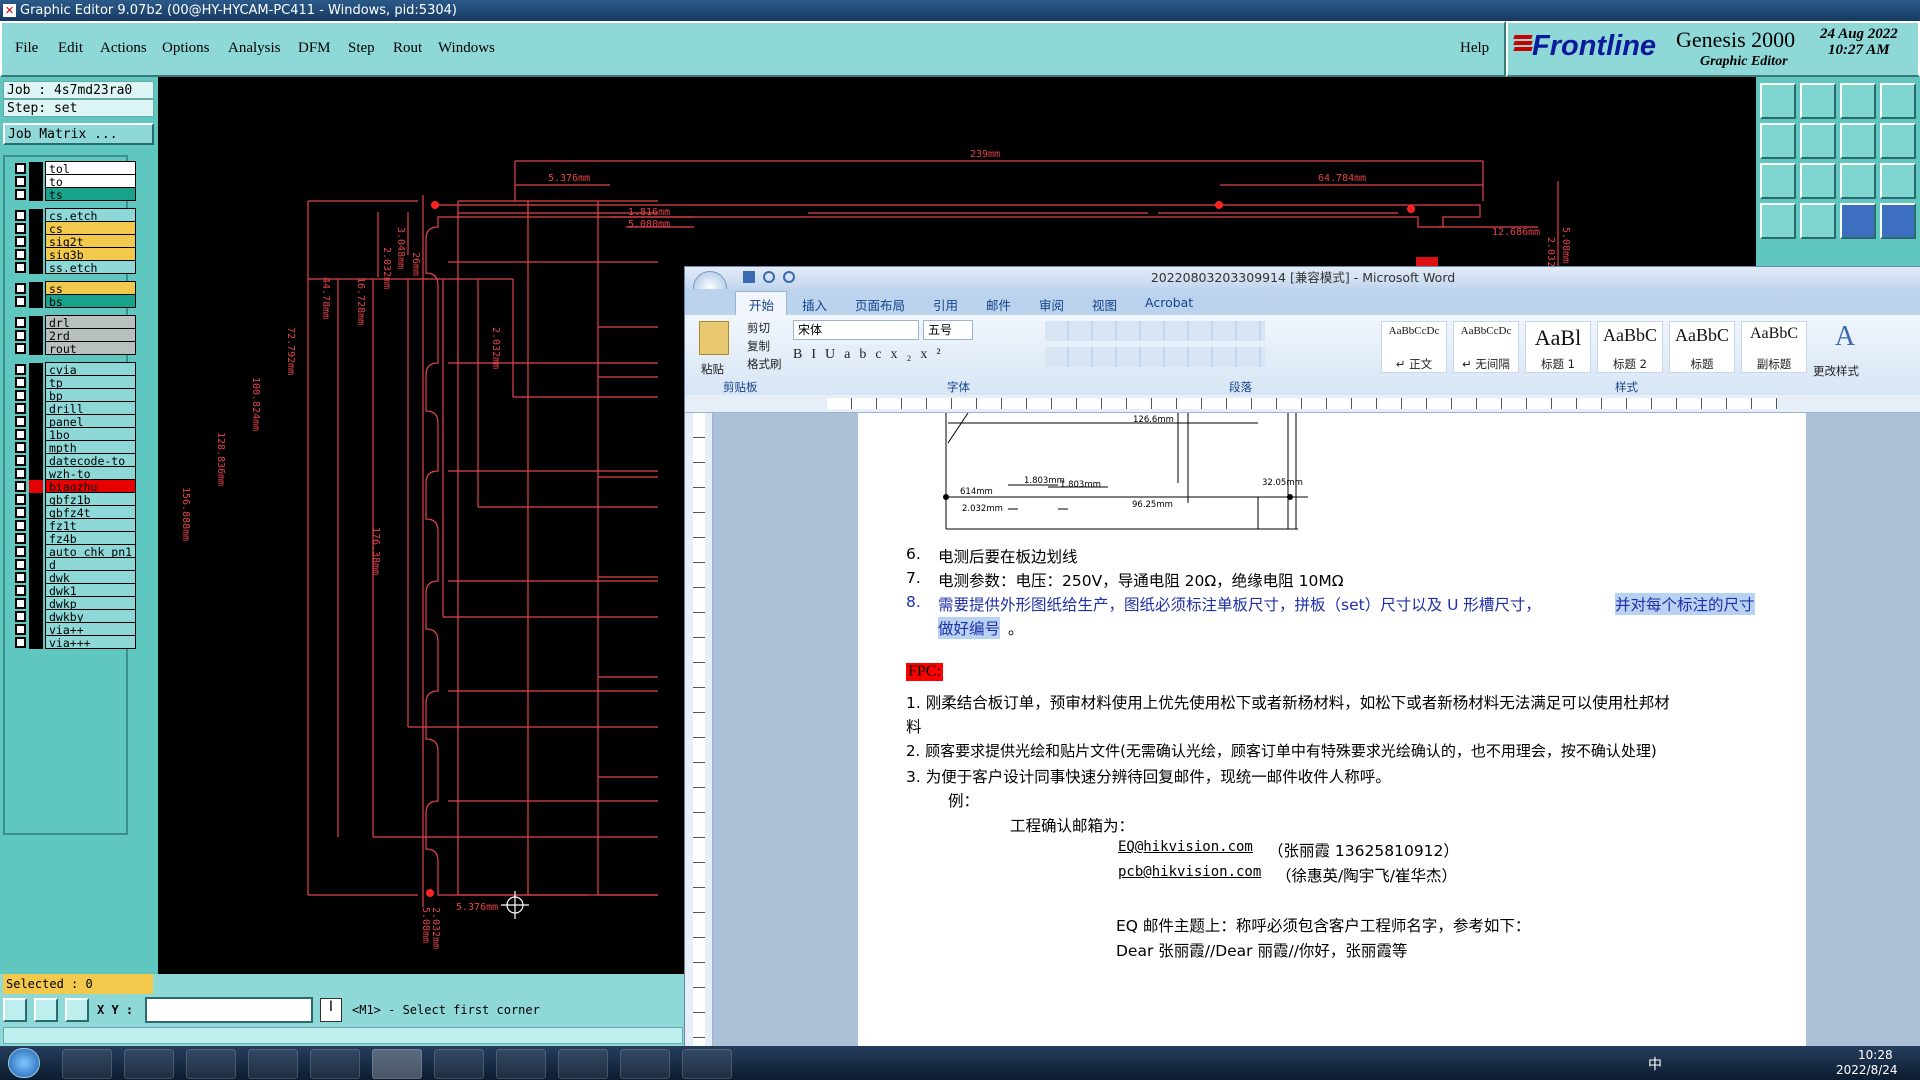 The image size is (1920, 1080). I want to click on change-styles-button: 更改样式, so click(1836, 371).